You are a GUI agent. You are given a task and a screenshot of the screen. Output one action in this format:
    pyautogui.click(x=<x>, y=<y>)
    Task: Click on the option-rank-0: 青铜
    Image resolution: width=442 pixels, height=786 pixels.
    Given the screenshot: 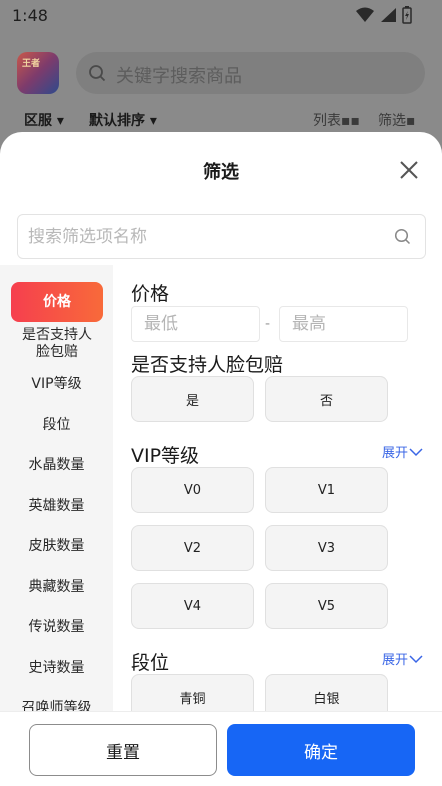 What is the action you would take?
    pyautogui.click(x=192, y=692)
    